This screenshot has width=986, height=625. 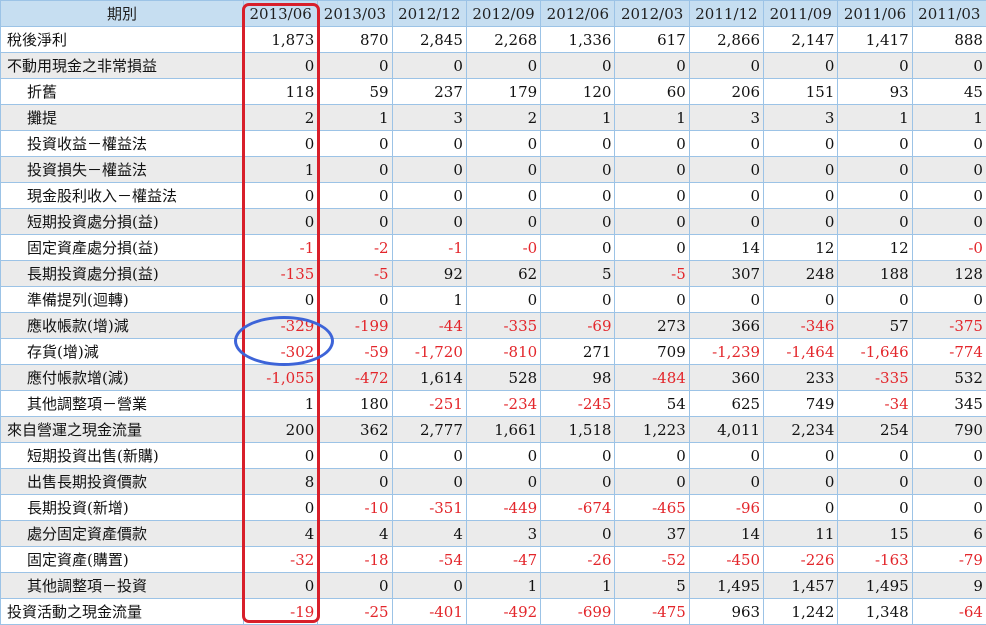 I want to click on row-label: 準備提列(迴轉), so click(x=122, y=300).